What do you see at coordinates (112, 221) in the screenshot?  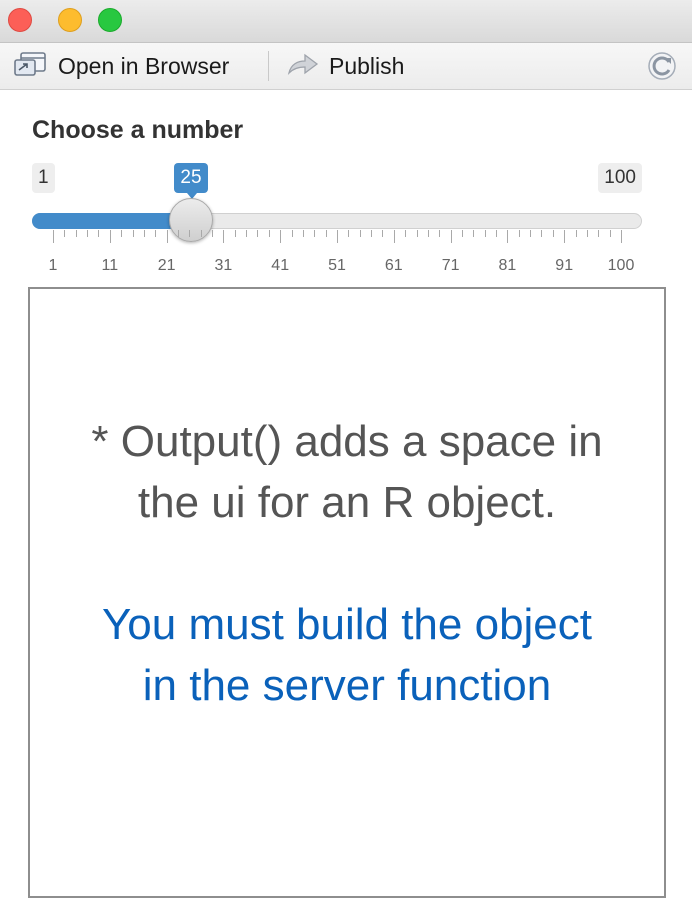 I see `slider-track-fill` at bounding box center [112, 221].